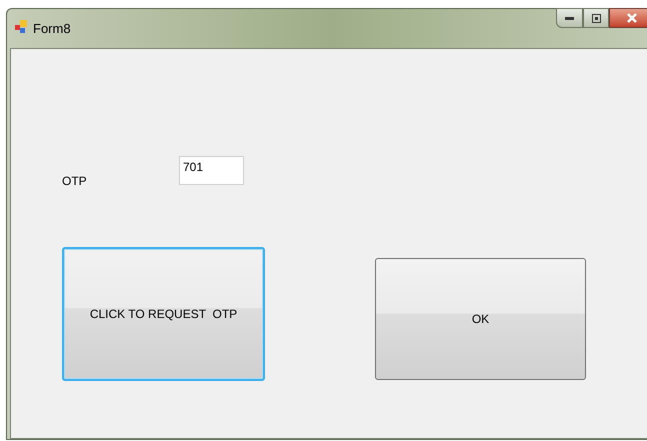 This screenshot has height=441, width=647. I want to click on minimize-icon, so click(569, 18).